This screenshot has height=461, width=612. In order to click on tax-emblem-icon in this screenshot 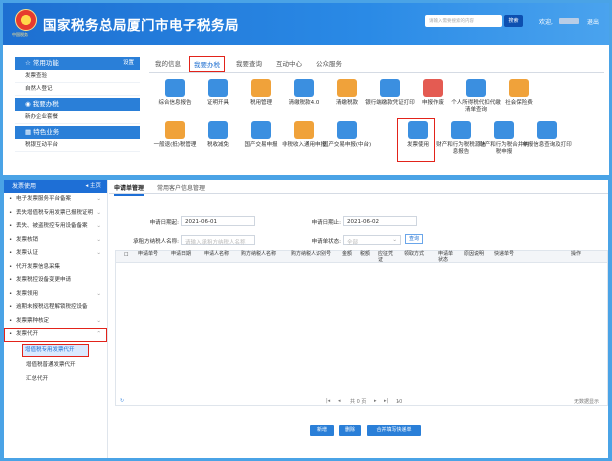, I will do `click(26, 20)`.